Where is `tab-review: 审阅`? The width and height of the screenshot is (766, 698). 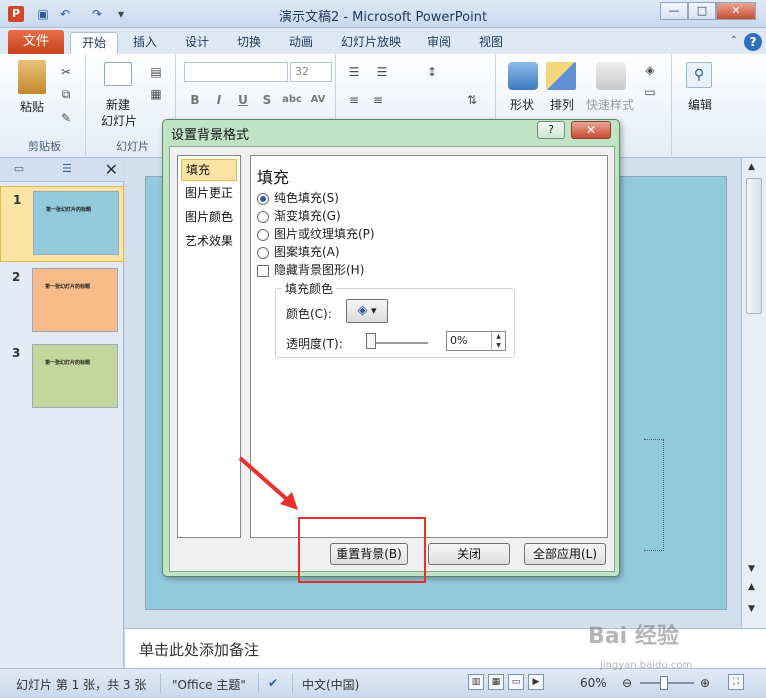
tab-review: 审阅 is located at coordinates (439, 43).